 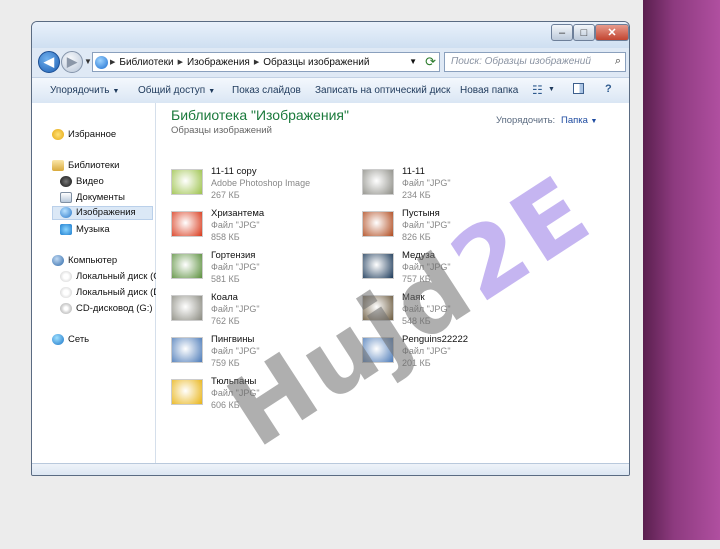 What do you see at coordinates (457, 184) in the screenshot?
I see `file-item: 11-11 Файл "JPG" 234 КБ` at bounding box center [457, 184].